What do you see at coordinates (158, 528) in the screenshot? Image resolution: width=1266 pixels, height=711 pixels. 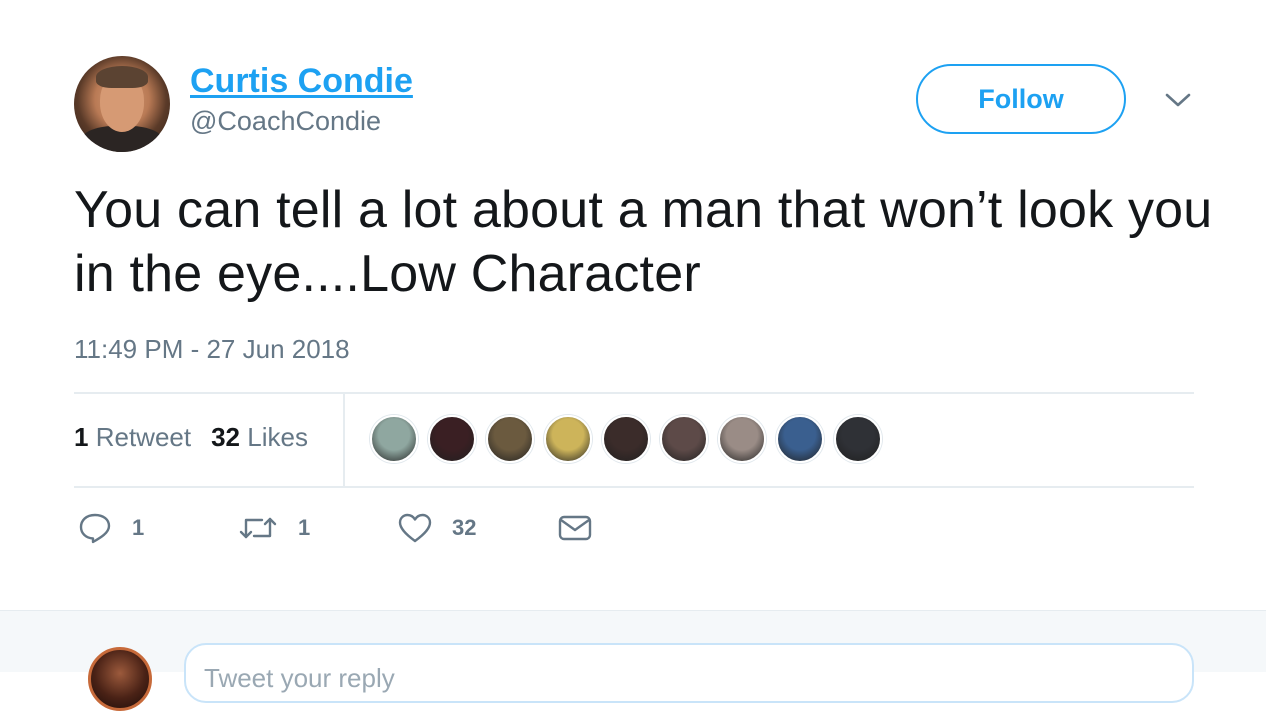 I see `reply-button: 1` at bounding box center [158, 528].